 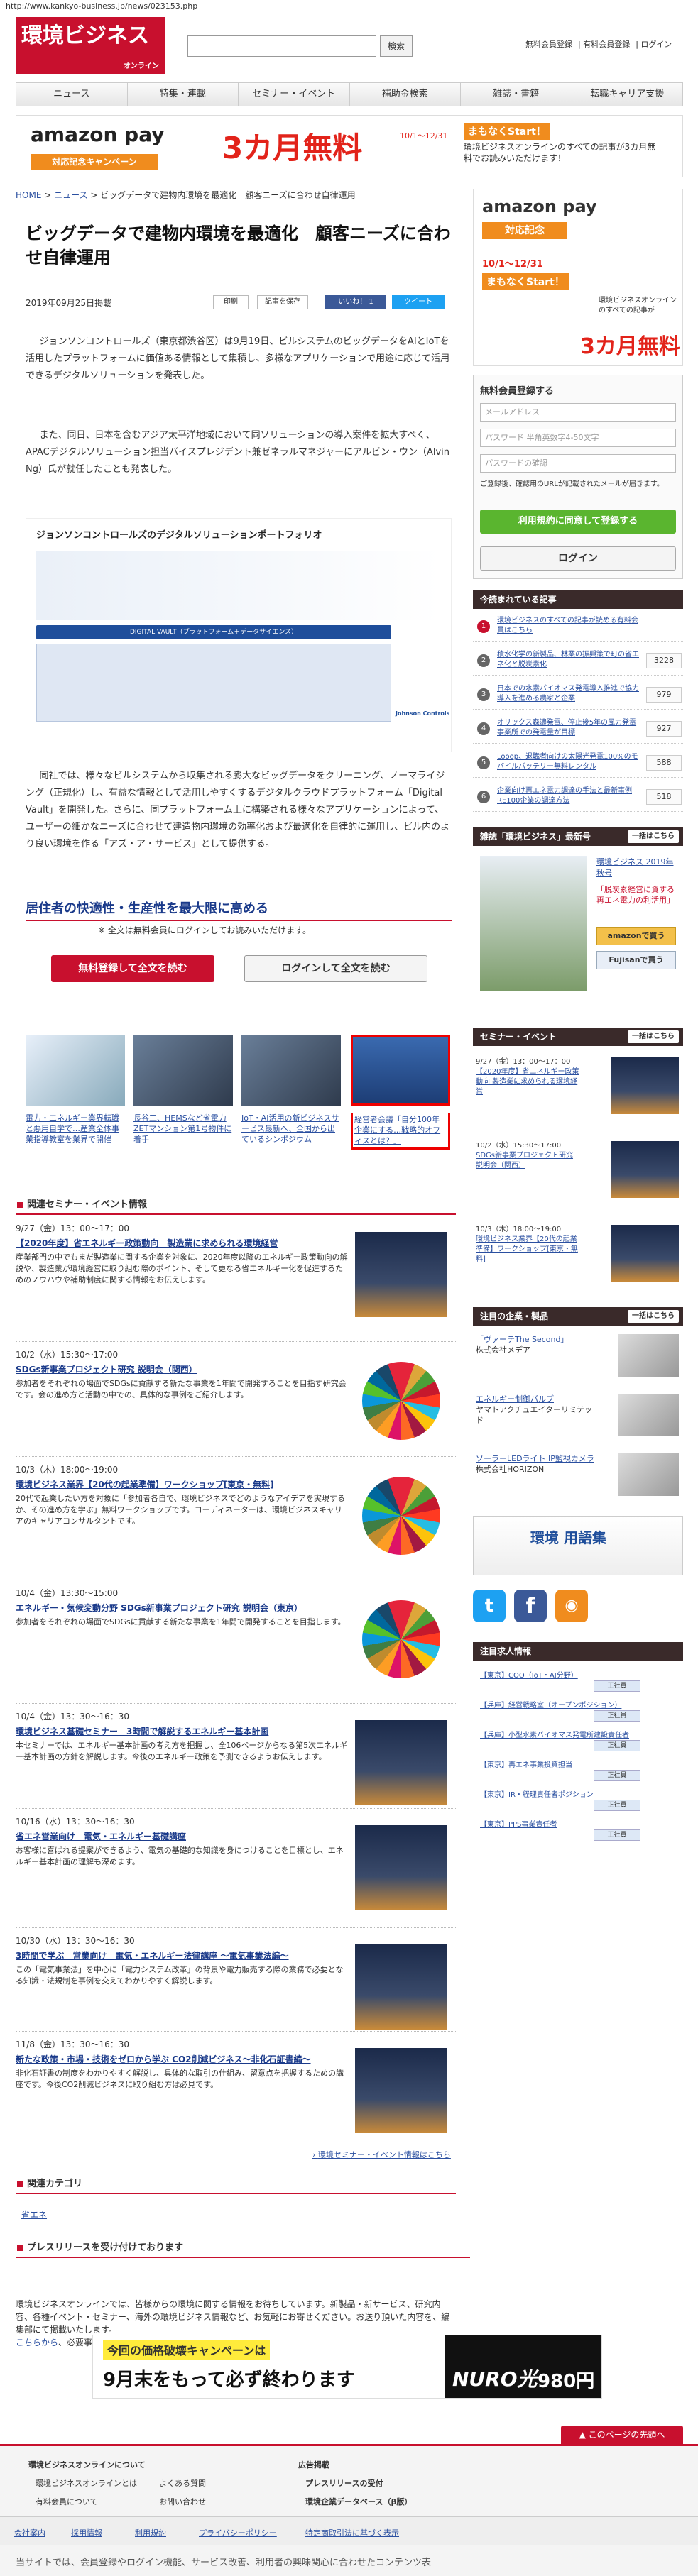 I want to click on breadcrumb-news: ニュース, so click(x=70, y=195).